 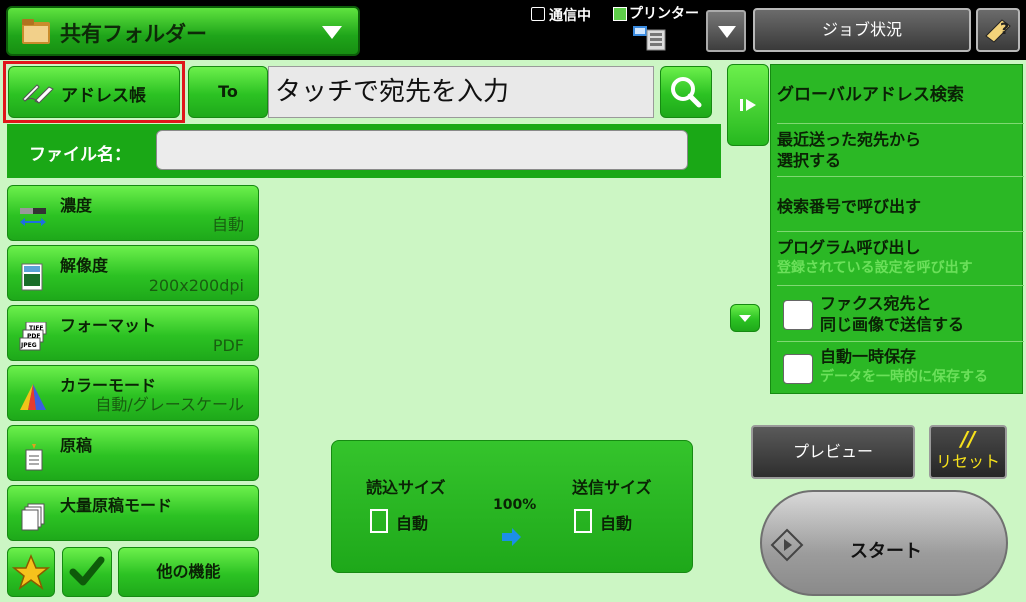 I want to click on favorite-button, so click(x=31, y=572).